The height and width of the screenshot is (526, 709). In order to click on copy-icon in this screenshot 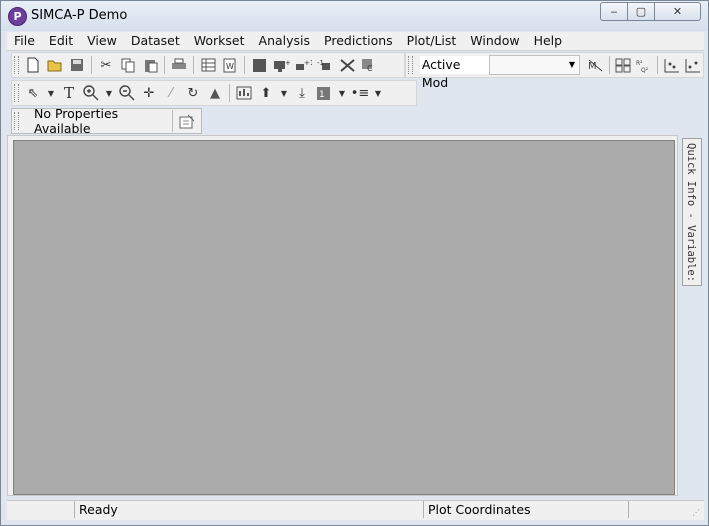, I will do `click(127, 65)`.